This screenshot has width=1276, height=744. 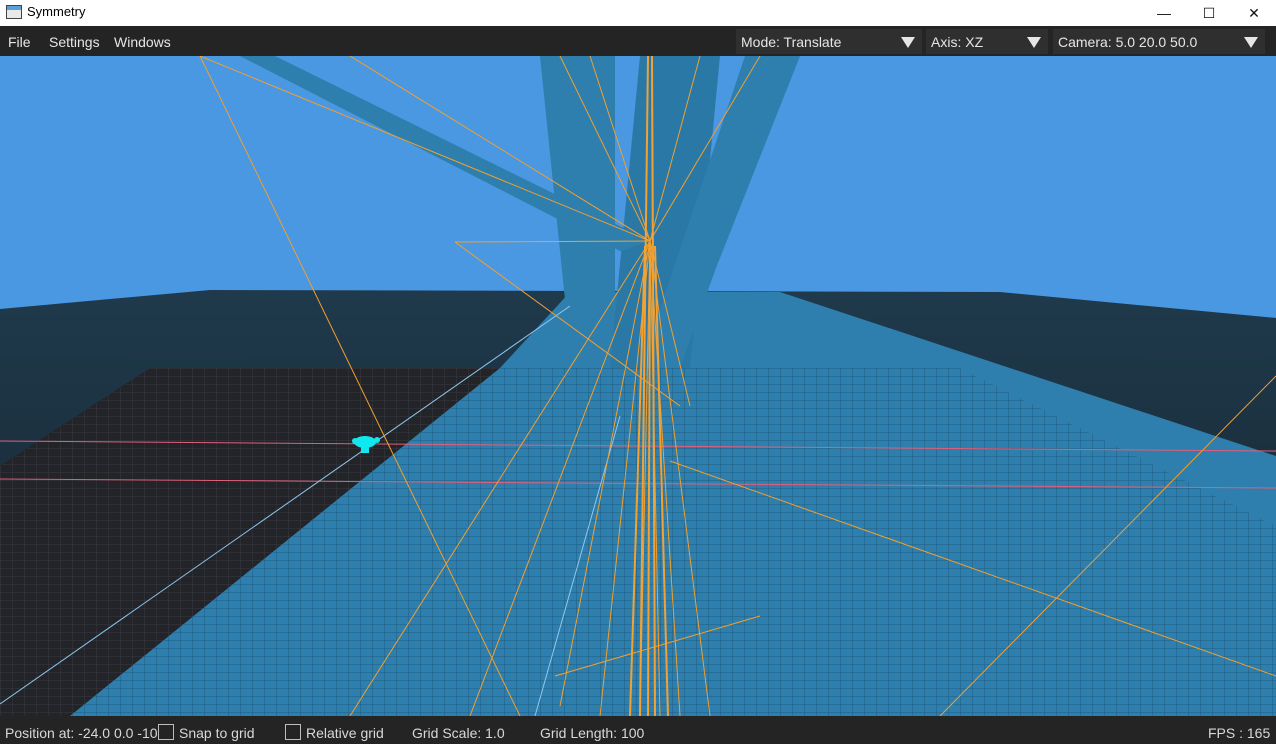 What do you see at coordinates (1128, 42) in the screenshot?
I see `camera-dropdown-label: Camera: 5.0 20.0 50.0` at bounding box center [1128, 42].